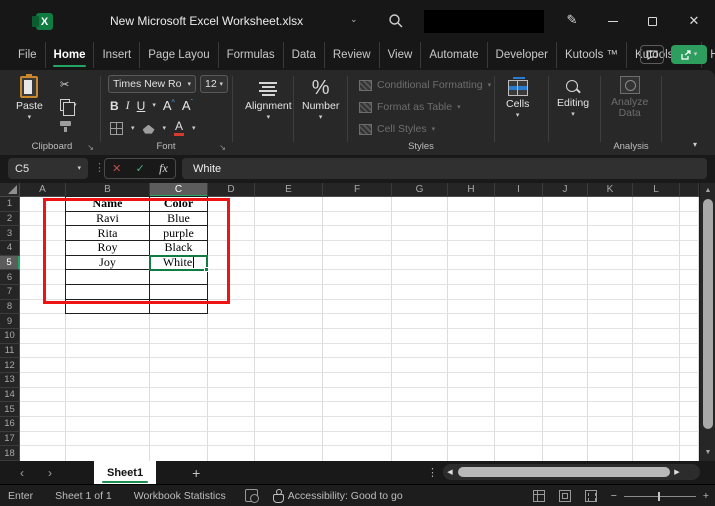 This screenshot has width=715, height=506. I want to click on underline-button: U, so click(141, 106).